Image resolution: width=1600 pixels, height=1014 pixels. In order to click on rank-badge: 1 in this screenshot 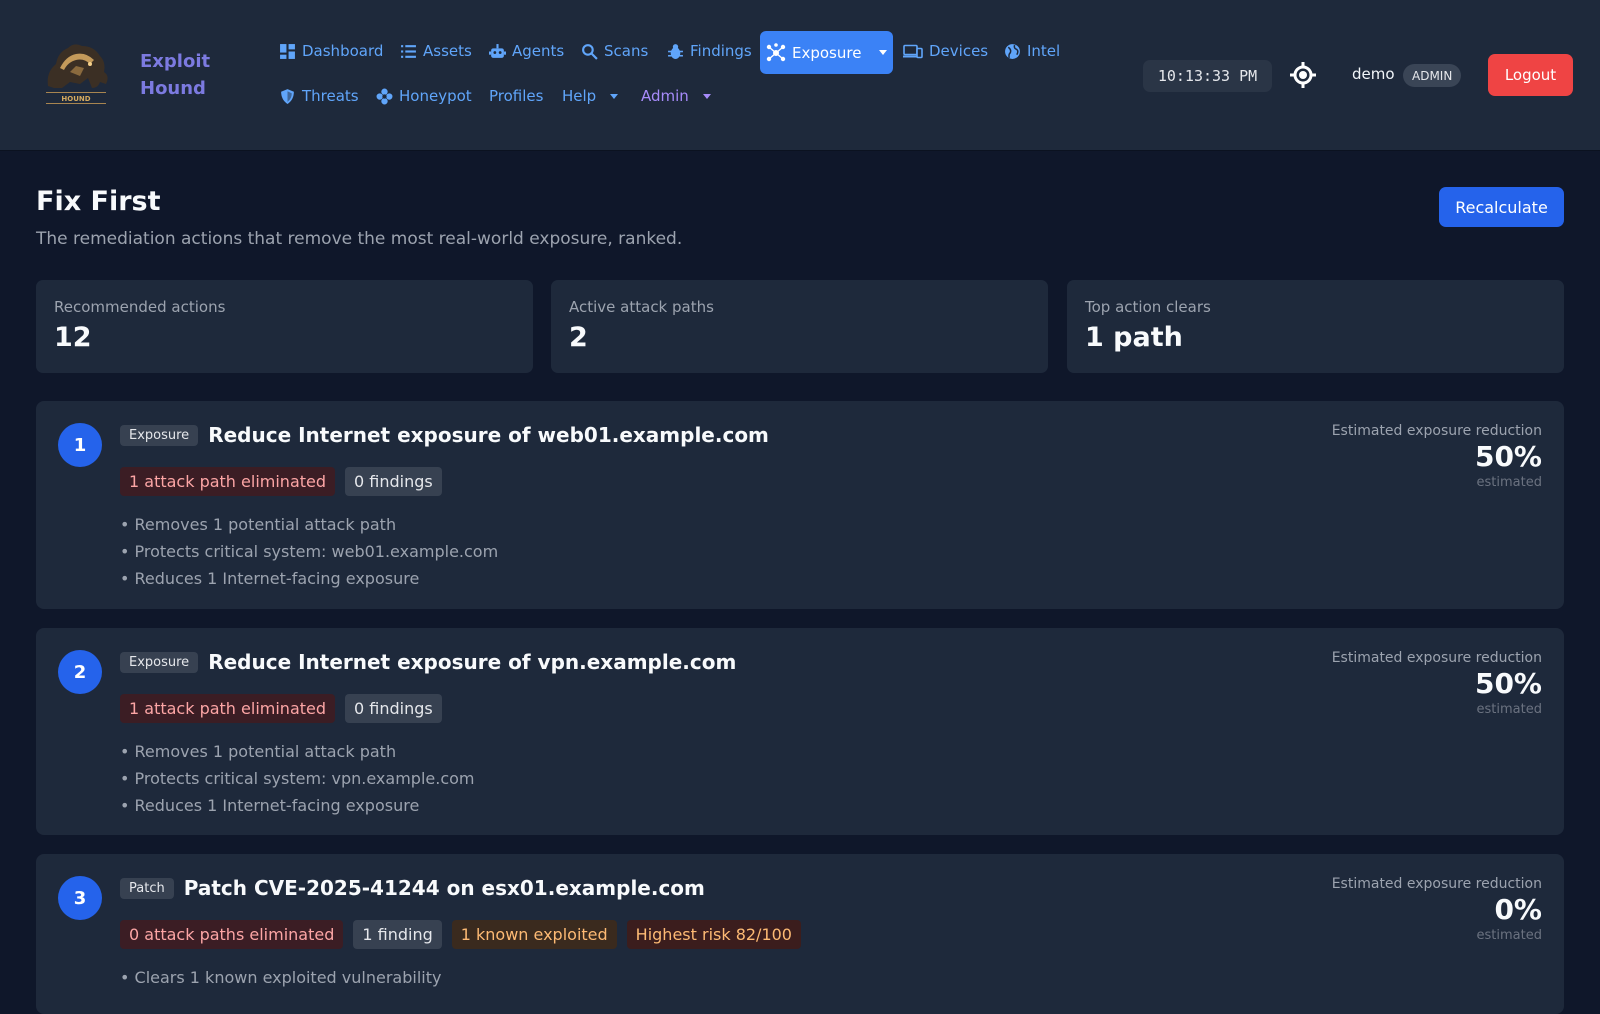, I will do `click(80, 445)`.